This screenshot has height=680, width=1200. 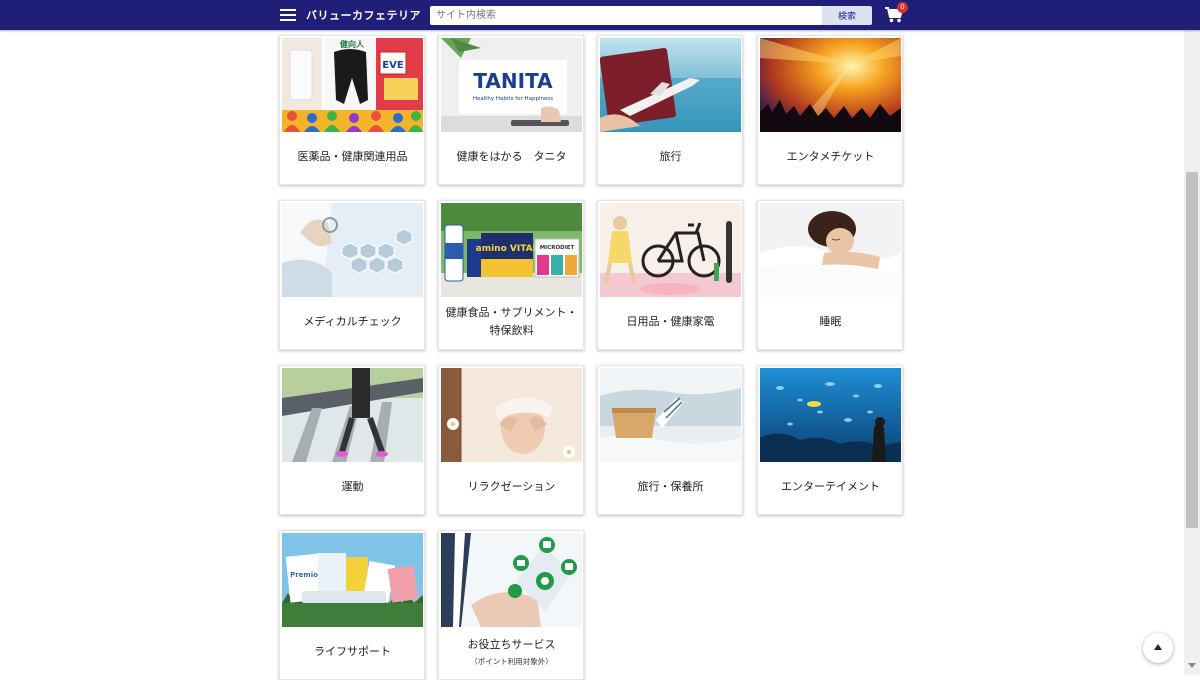 What do you see at coordinates (363, 15) in the screenshot?
I see `site-brand: バリューカフェテリア` at bounding box center [363, 15].